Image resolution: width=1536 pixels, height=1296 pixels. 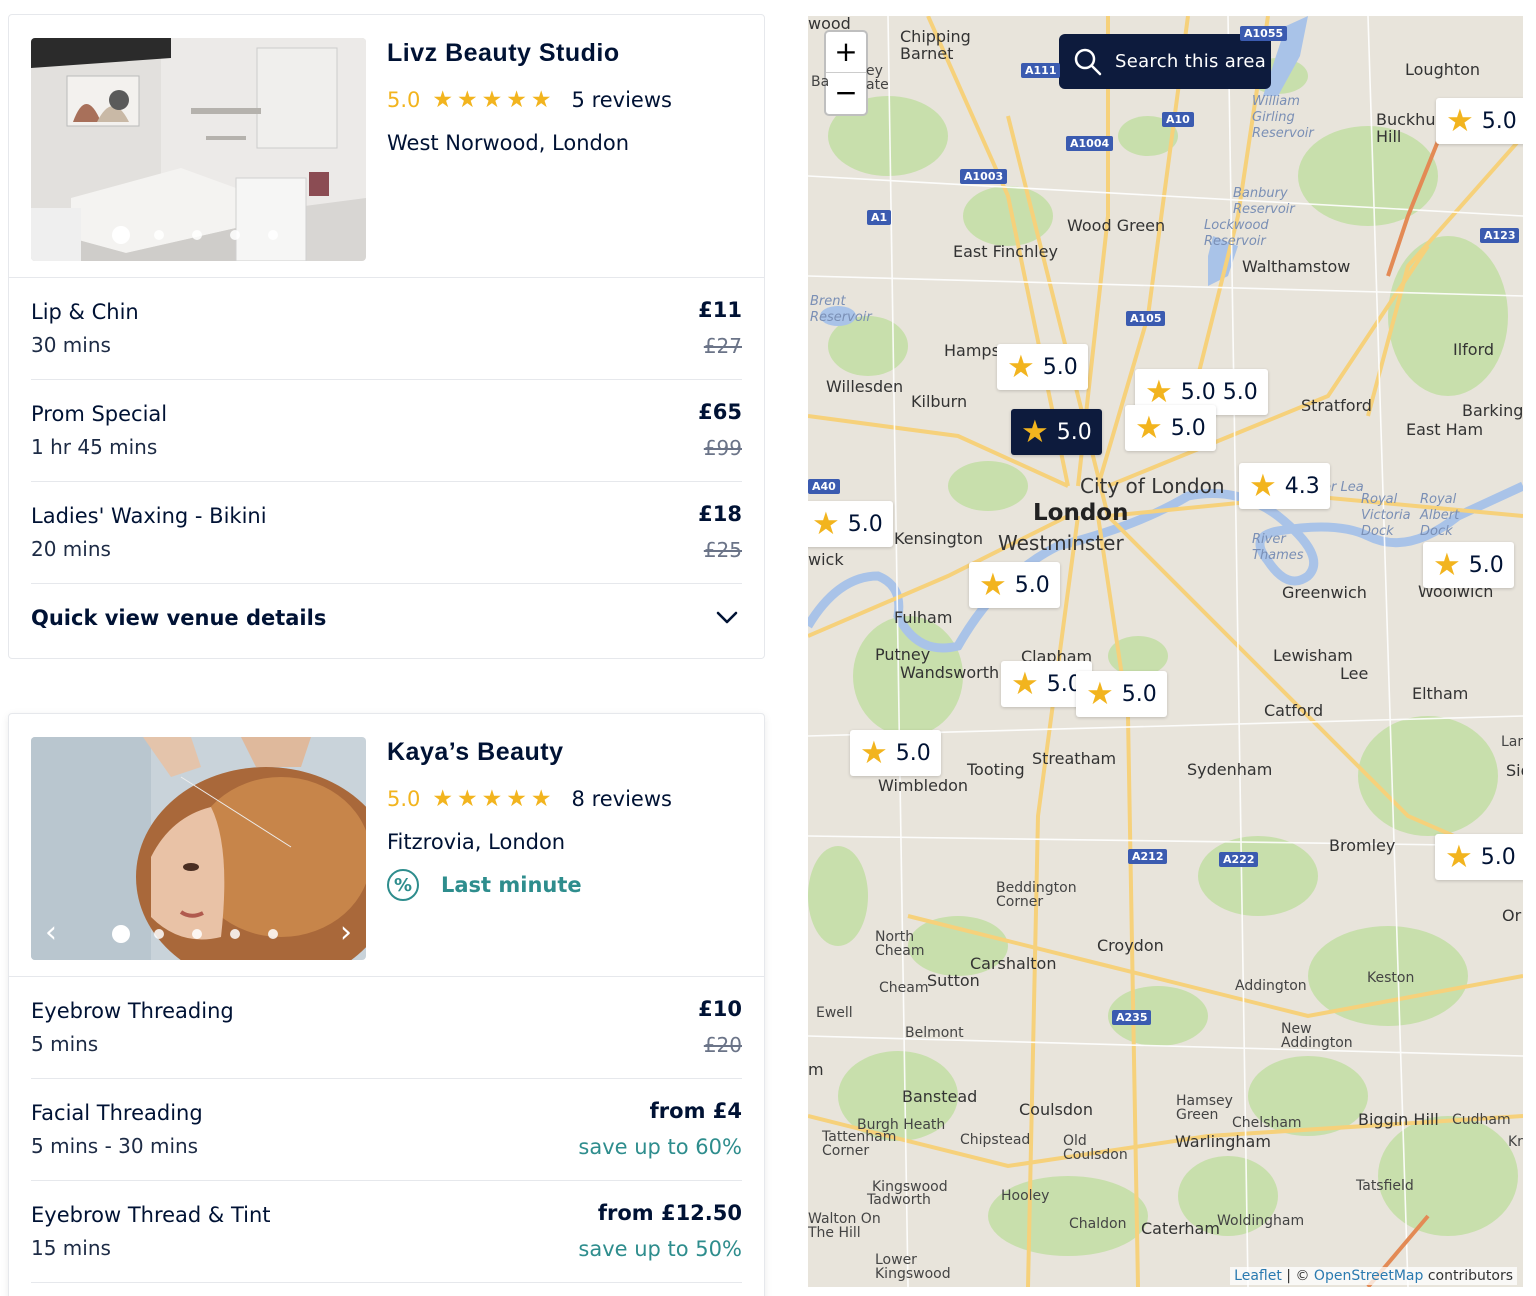 What do you see at coordinates (1354, 673) in the screenshot?
I see `place-label: Lee` at bounding box center [1354, 673].